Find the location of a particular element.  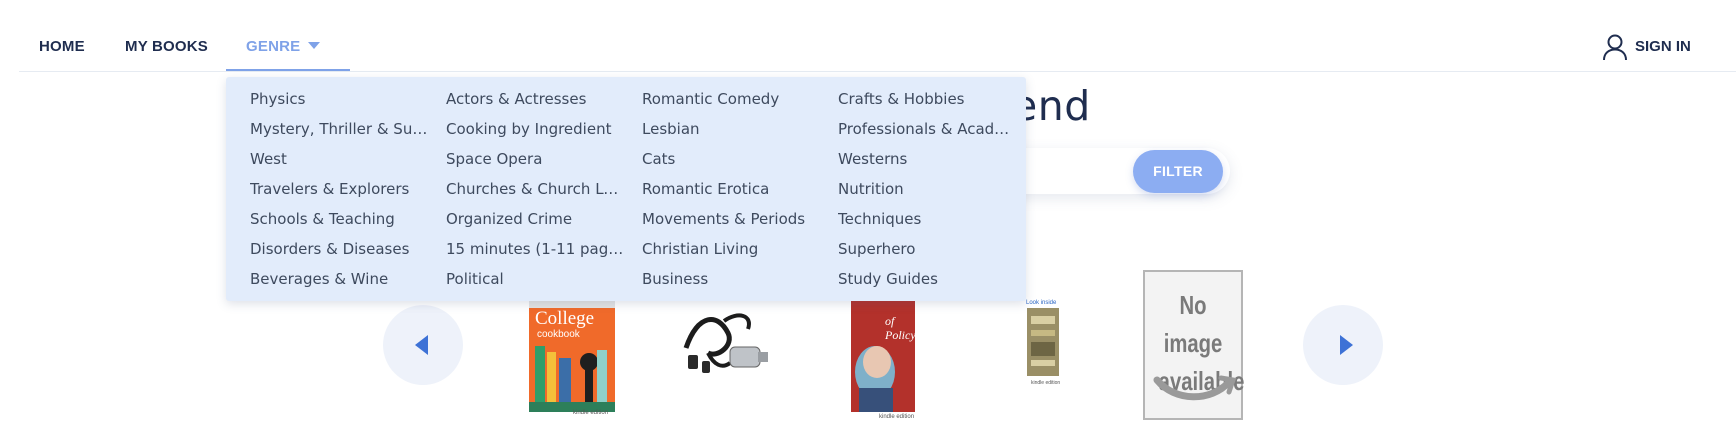

book-cover is located at coordinates (728, 343).